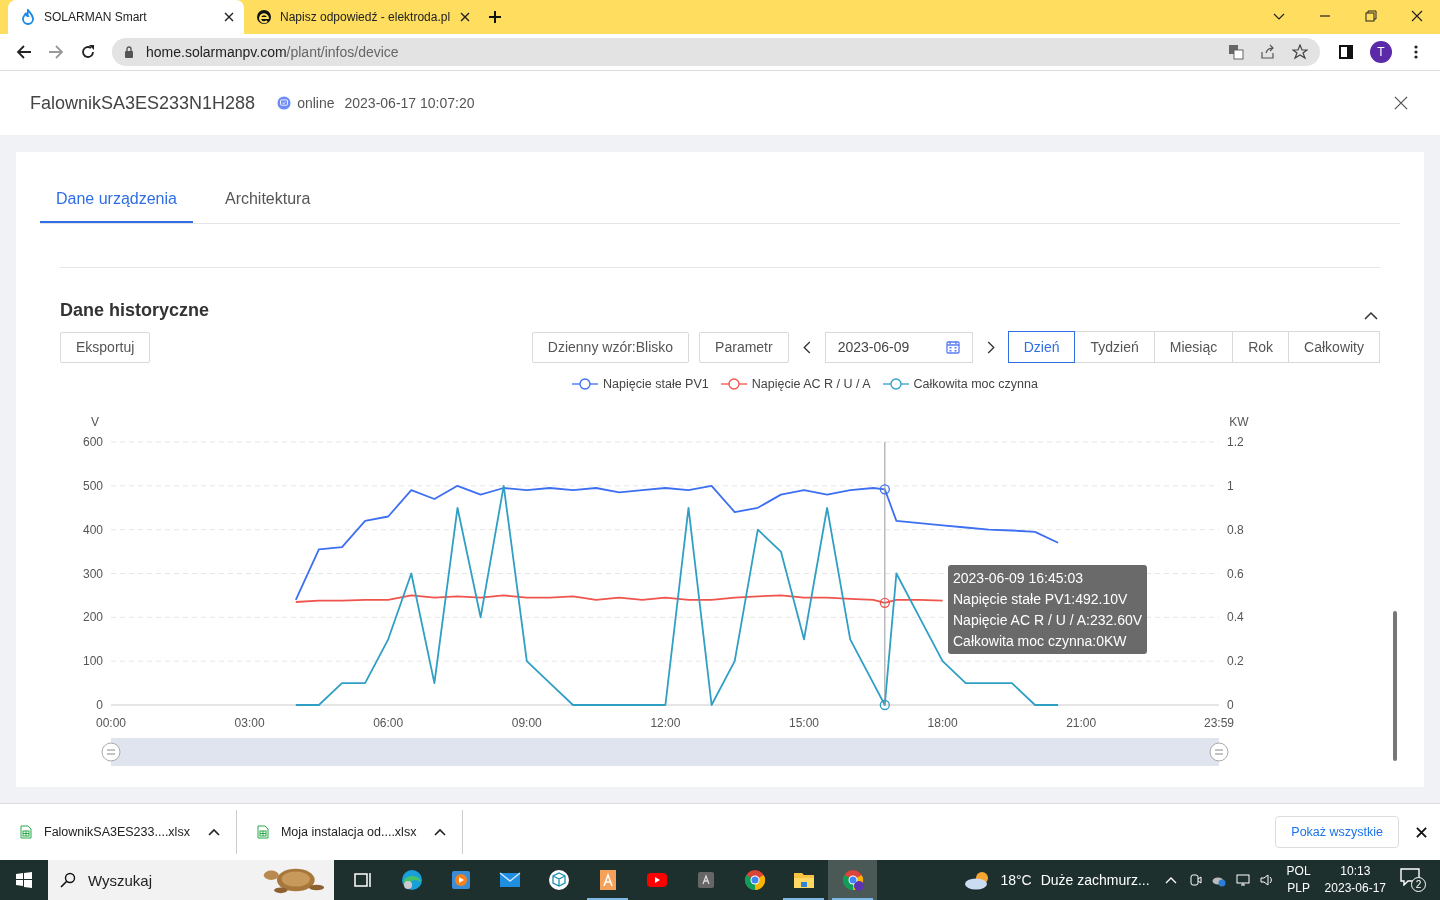  What do you see at coordinates (1235, 661) in the screenshot?
I see `axis-label: 0.2` at bounding box center [1235, 661].